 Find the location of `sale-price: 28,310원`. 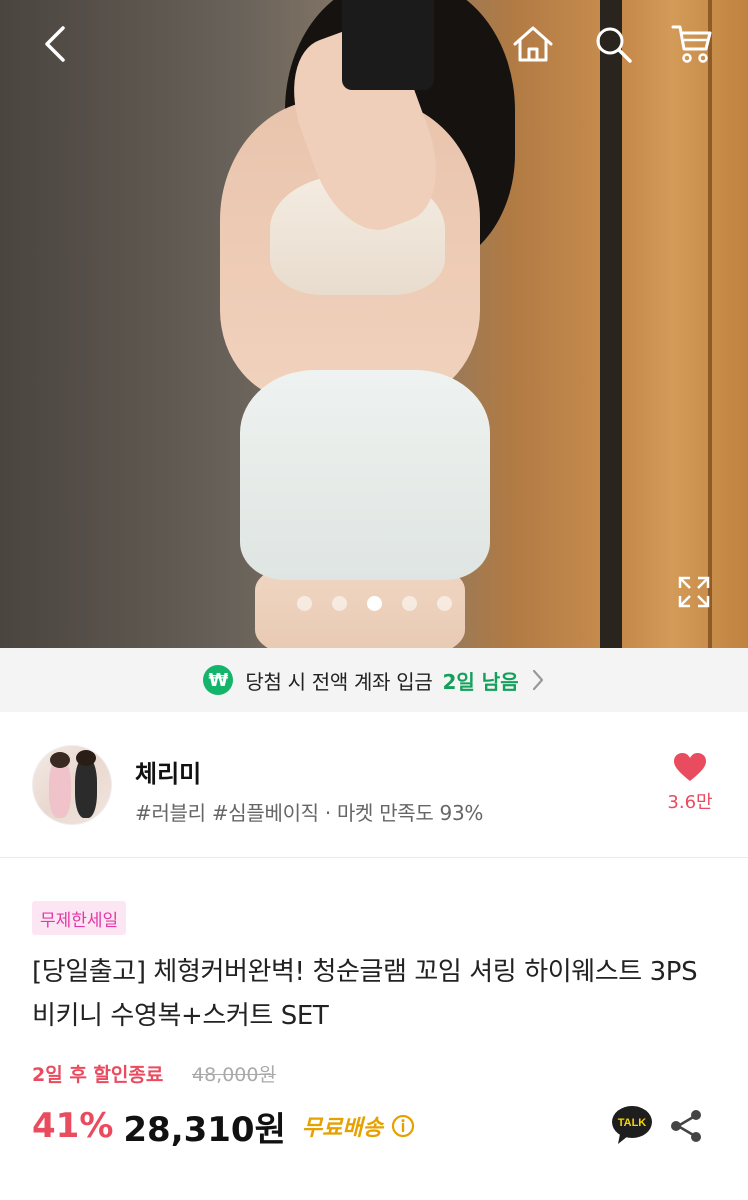

sale-price: 28,310원 is located at coordinates (204, 1129).